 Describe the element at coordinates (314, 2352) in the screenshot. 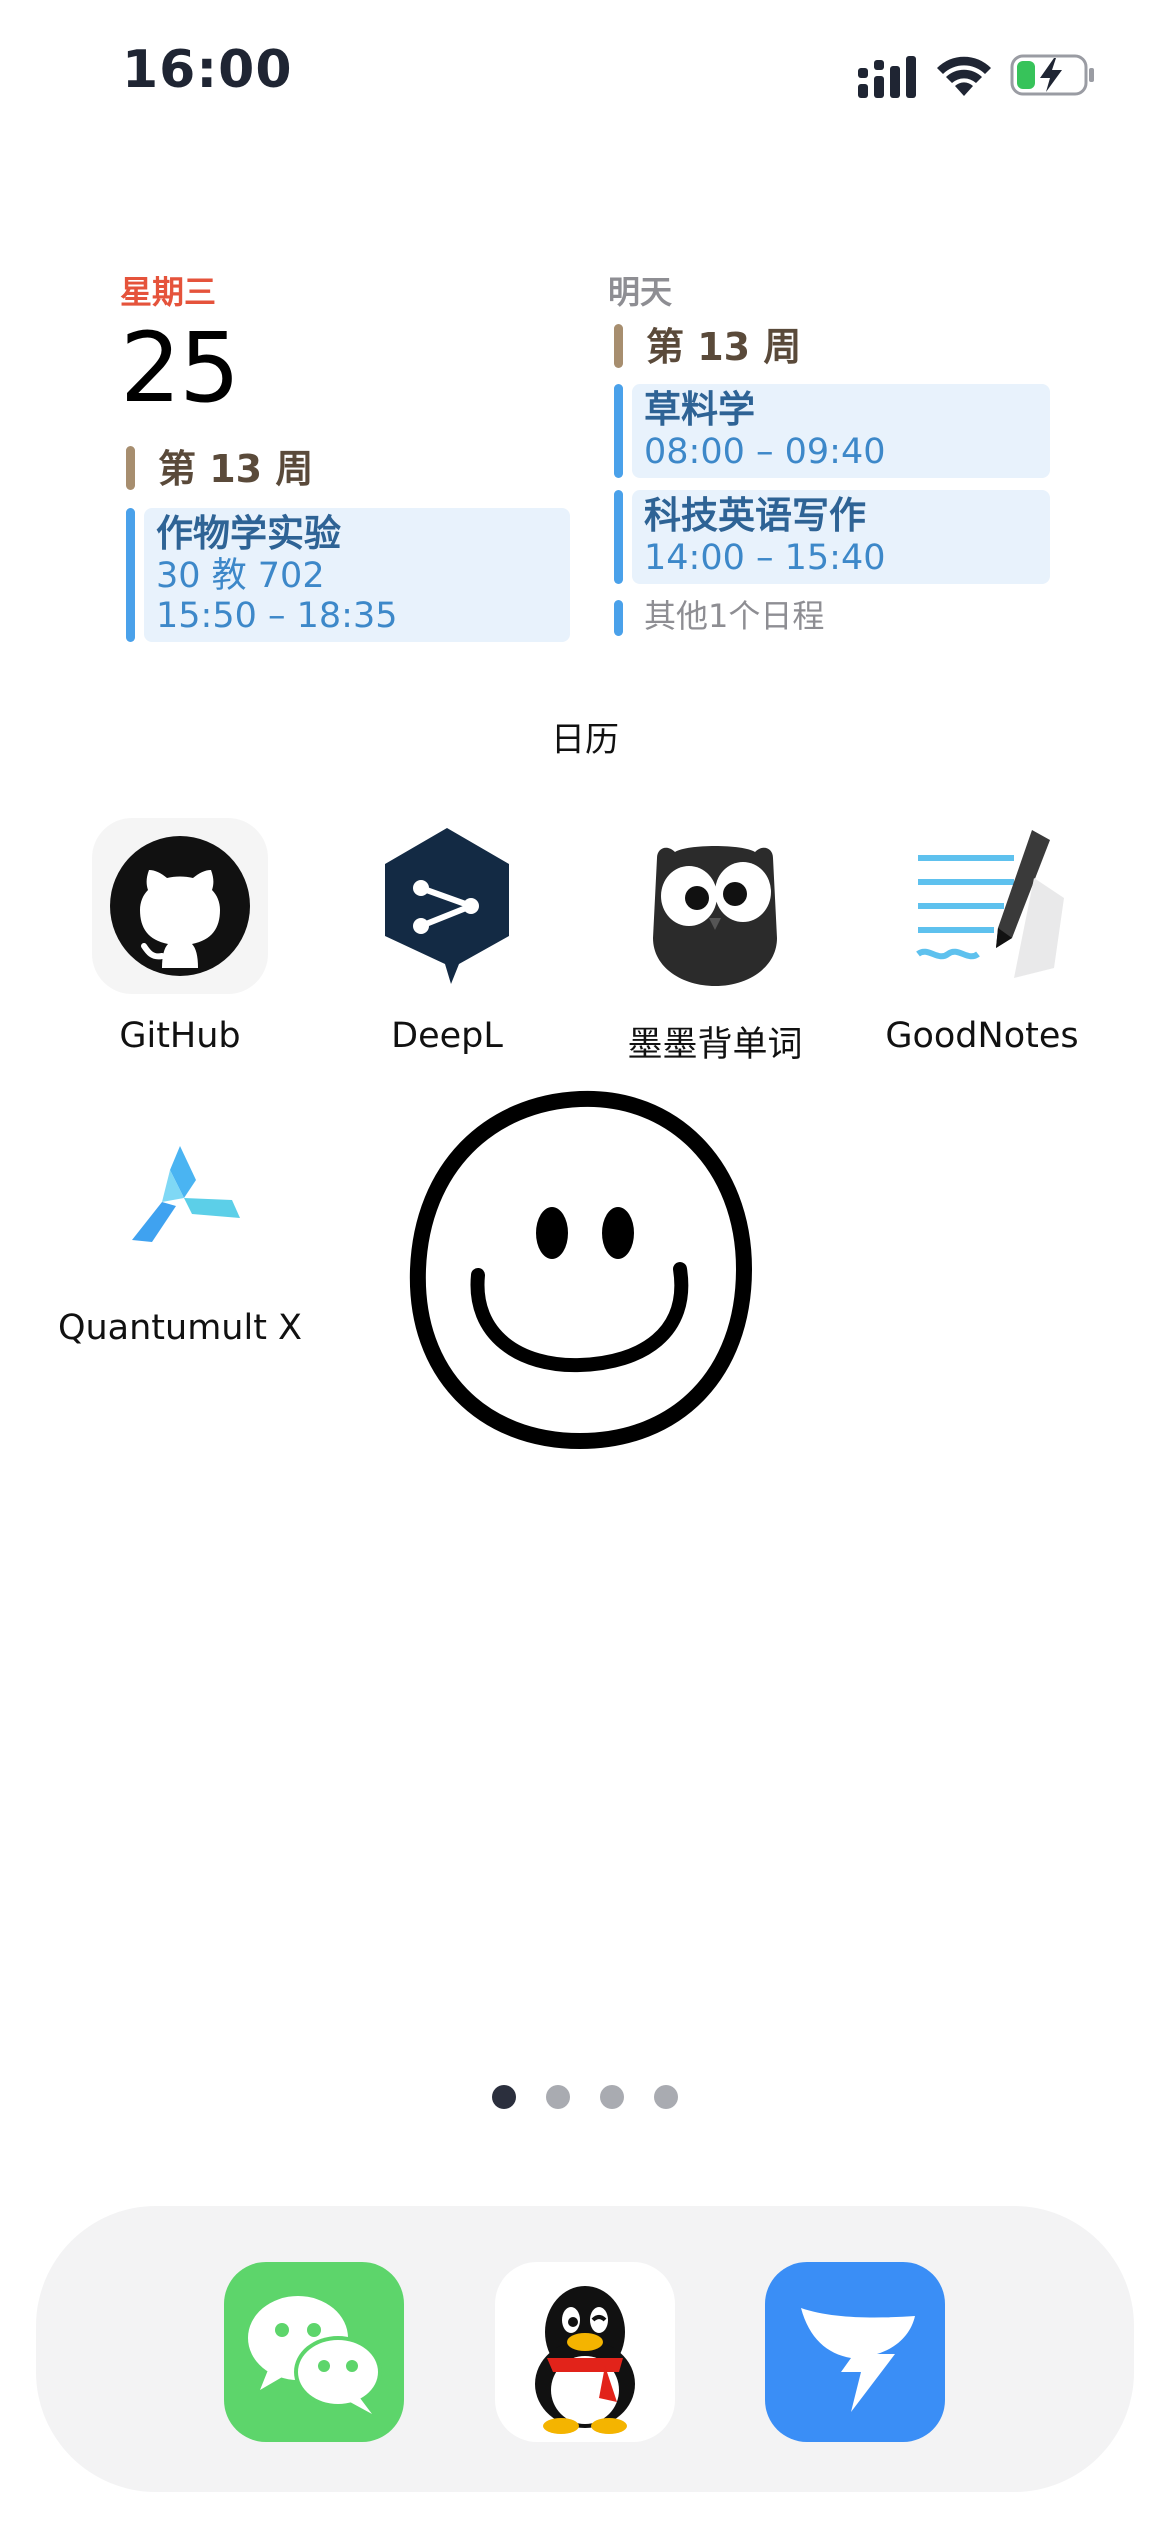

I see `wechat-icon` at that location.